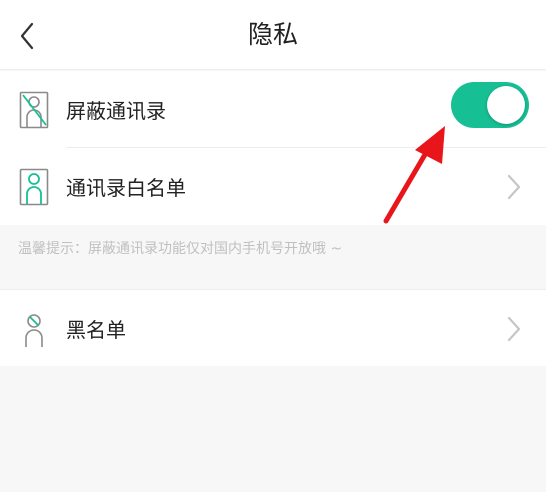  Describe the element at coordinates (126, 188) in the screenshot. I see `whitelist-label: 通讯录白名单` at that location.